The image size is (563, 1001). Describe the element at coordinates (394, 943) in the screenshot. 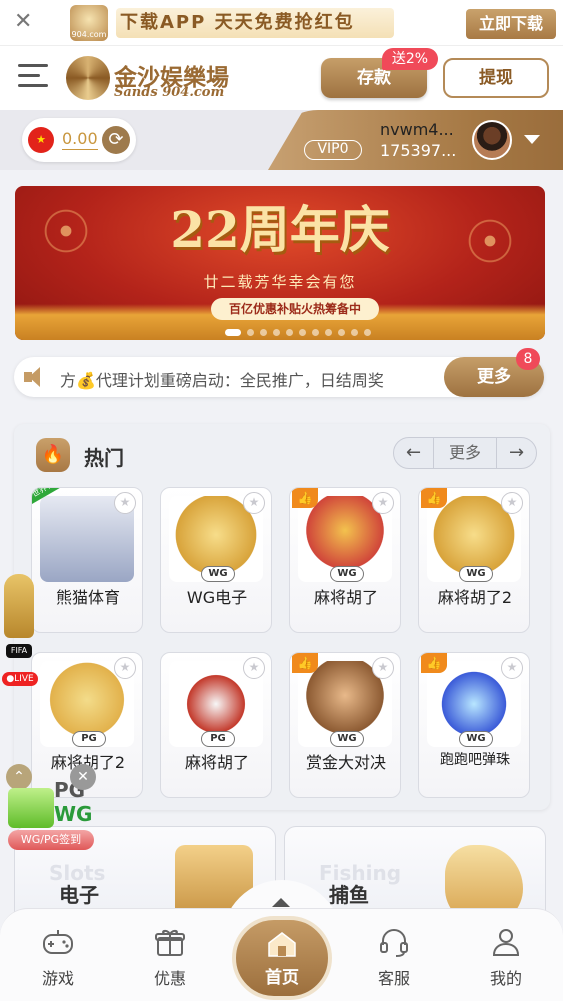

I see `headset-icon` at that location.